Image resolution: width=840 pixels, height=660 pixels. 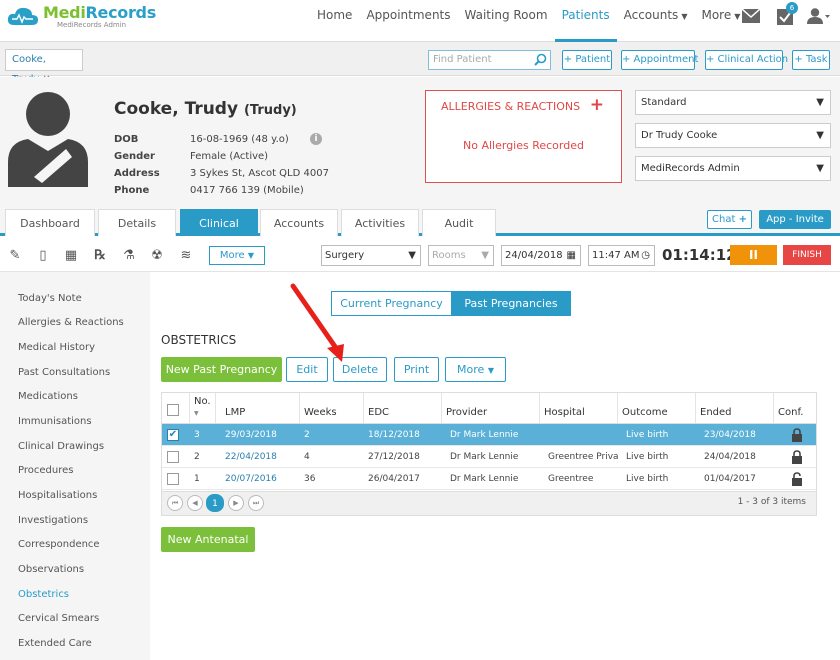 I want to click on next-page-icon: ▶, so click(x=236, y=503).